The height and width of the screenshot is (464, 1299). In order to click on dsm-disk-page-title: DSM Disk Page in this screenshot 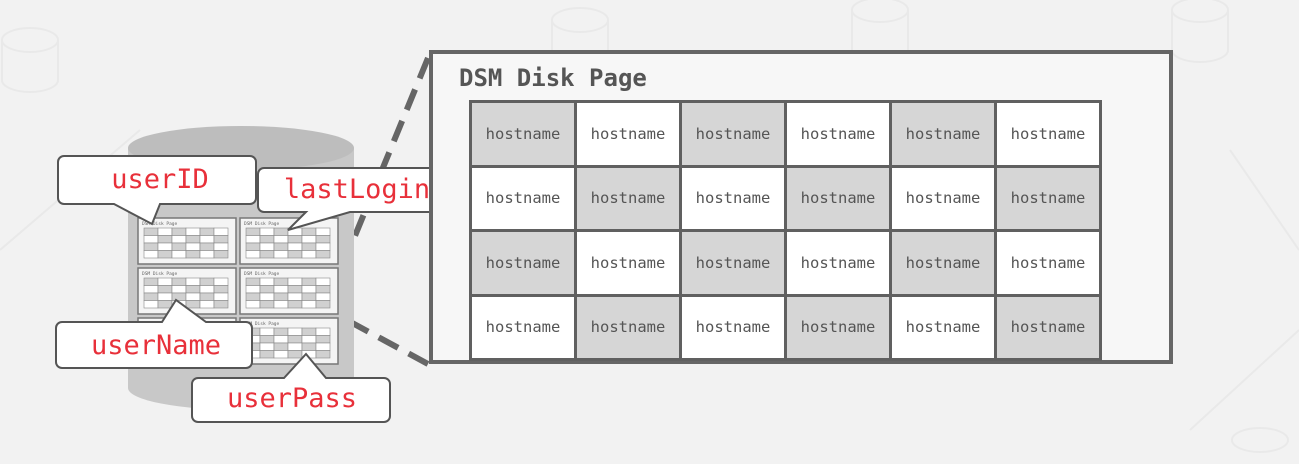, I will do `click(553, 78)`.